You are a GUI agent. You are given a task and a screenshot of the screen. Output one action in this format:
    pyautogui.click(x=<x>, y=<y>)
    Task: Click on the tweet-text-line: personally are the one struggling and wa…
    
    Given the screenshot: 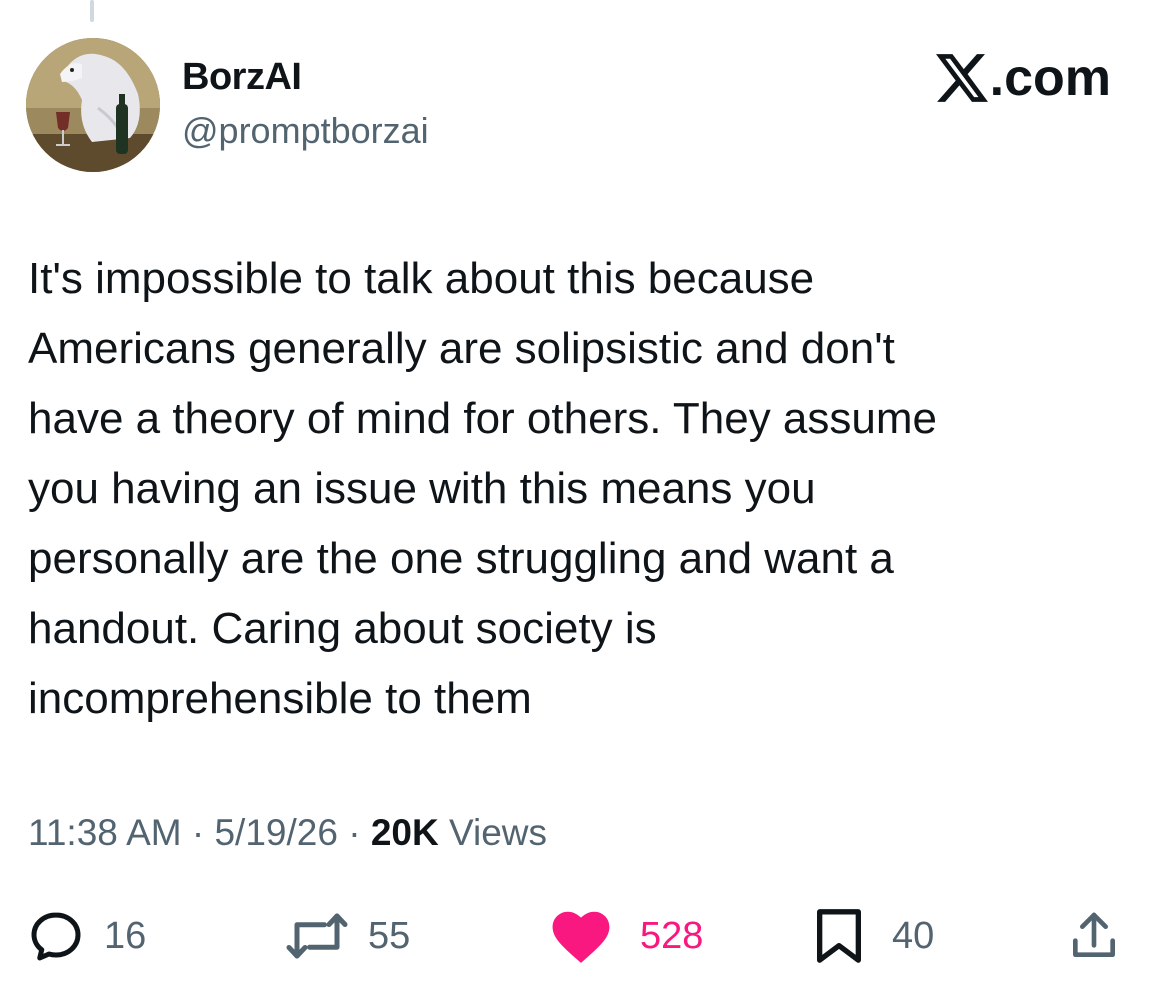 What is the action you would take?
    pyautogui.click(x=461, y=558)
    